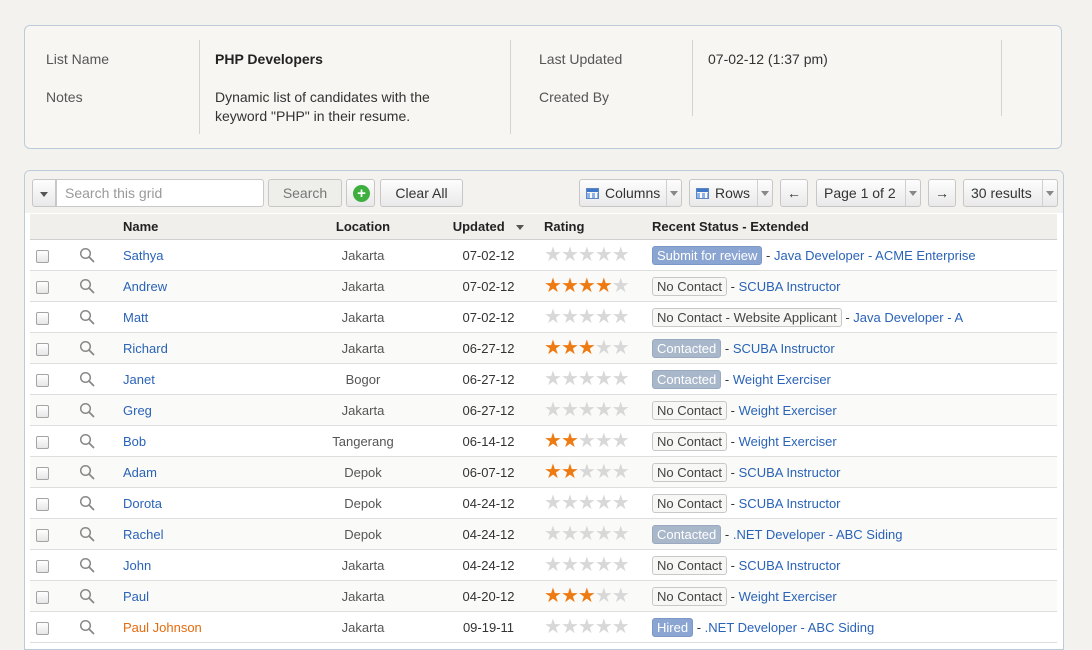 Image resolution: width=1092 pixels, height=650 pixels. What do you see at coordinates (1010, 193) in the screenshot?
I see `results-per-page-selector: 30 results` at bounding box center [1010, 193].